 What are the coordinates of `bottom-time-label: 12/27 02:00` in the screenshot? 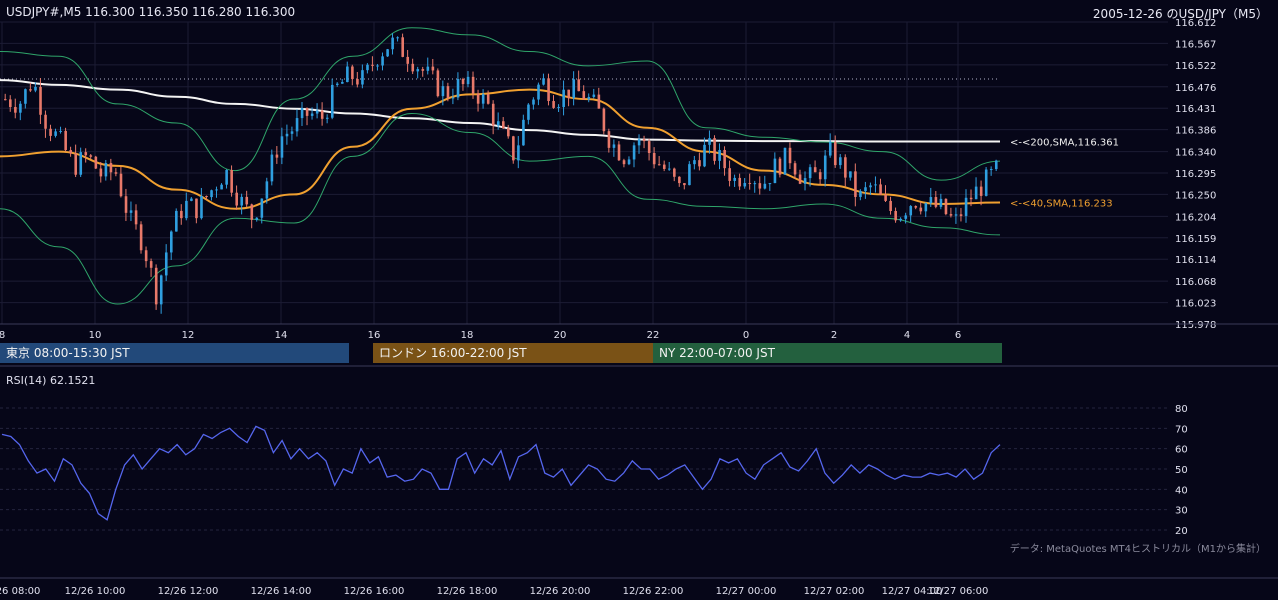 It's located at (834, 591).